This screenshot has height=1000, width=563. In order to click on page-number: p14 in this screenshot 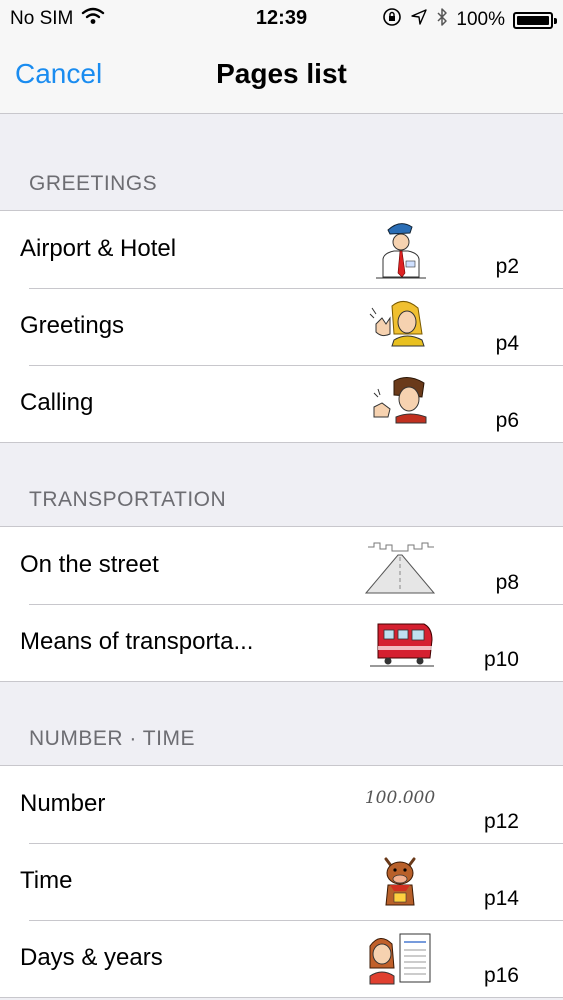, I will do `click(501, 898)`.